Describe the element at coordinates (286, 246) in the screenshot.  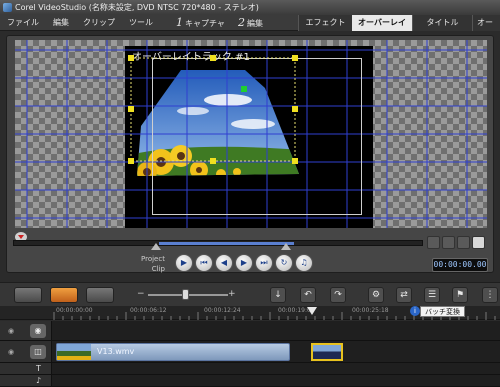
I see `trim-end-handle` at that location.